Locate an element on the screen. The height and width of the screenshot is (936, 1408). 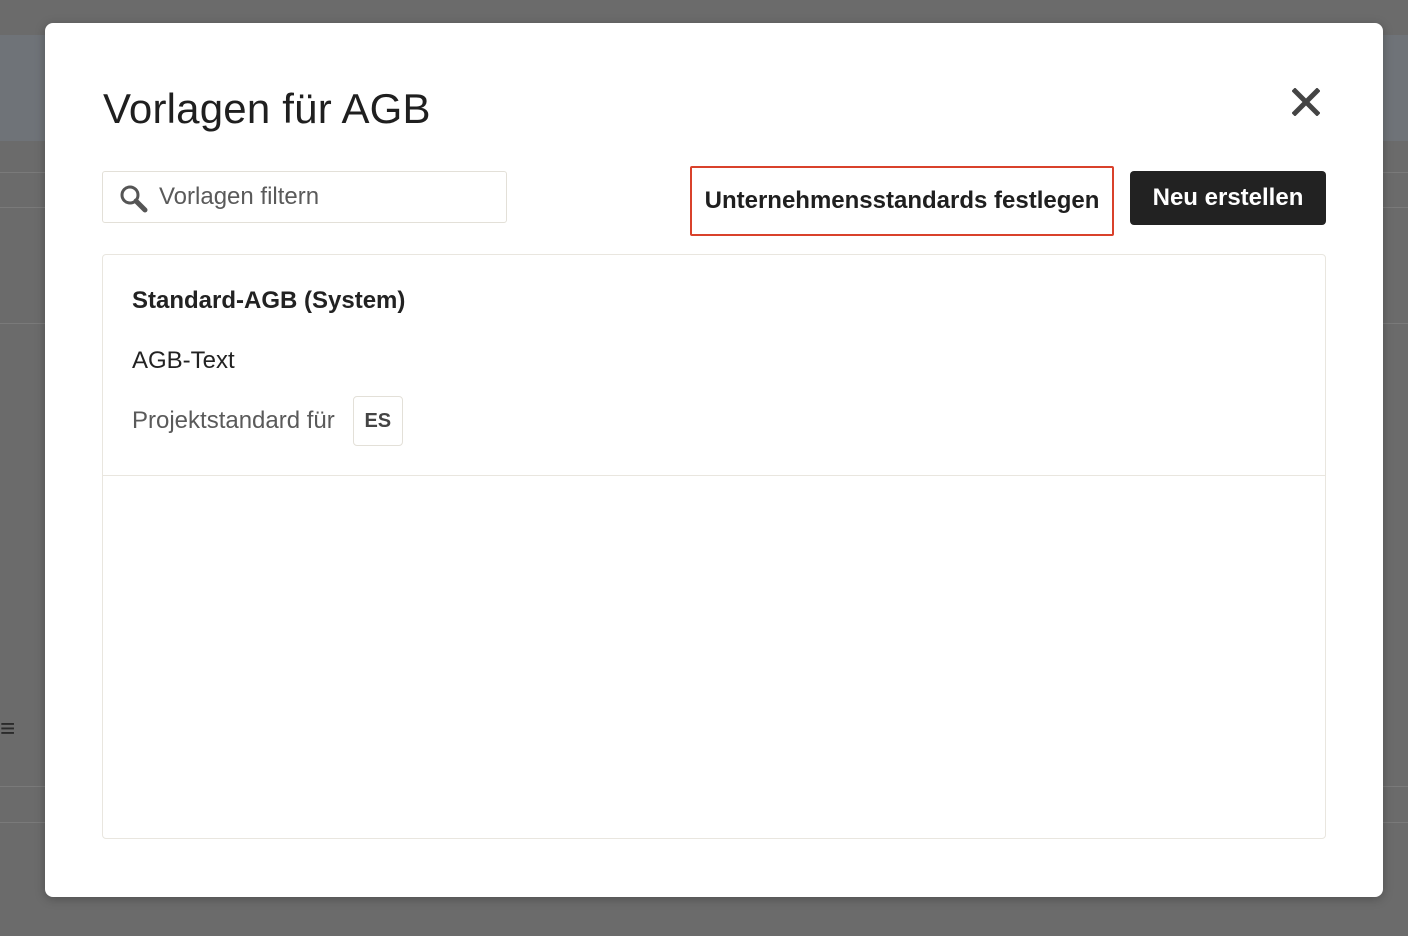
language-badge: ES is located at coordinates (377, 421).